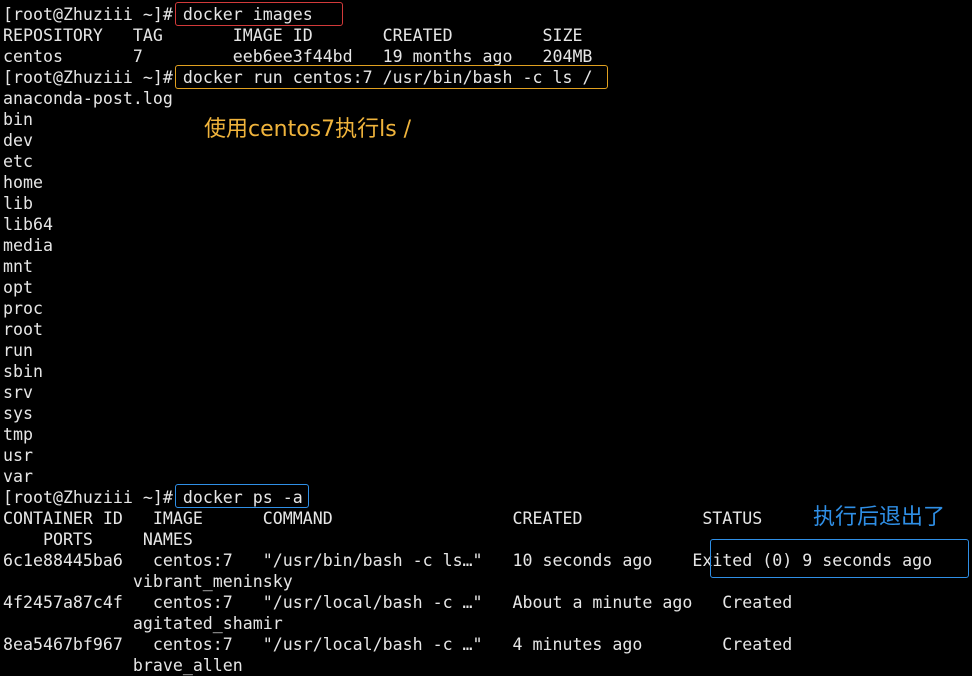  I want to click on command-docker-ps: docker ps -a, so click(242, 497).